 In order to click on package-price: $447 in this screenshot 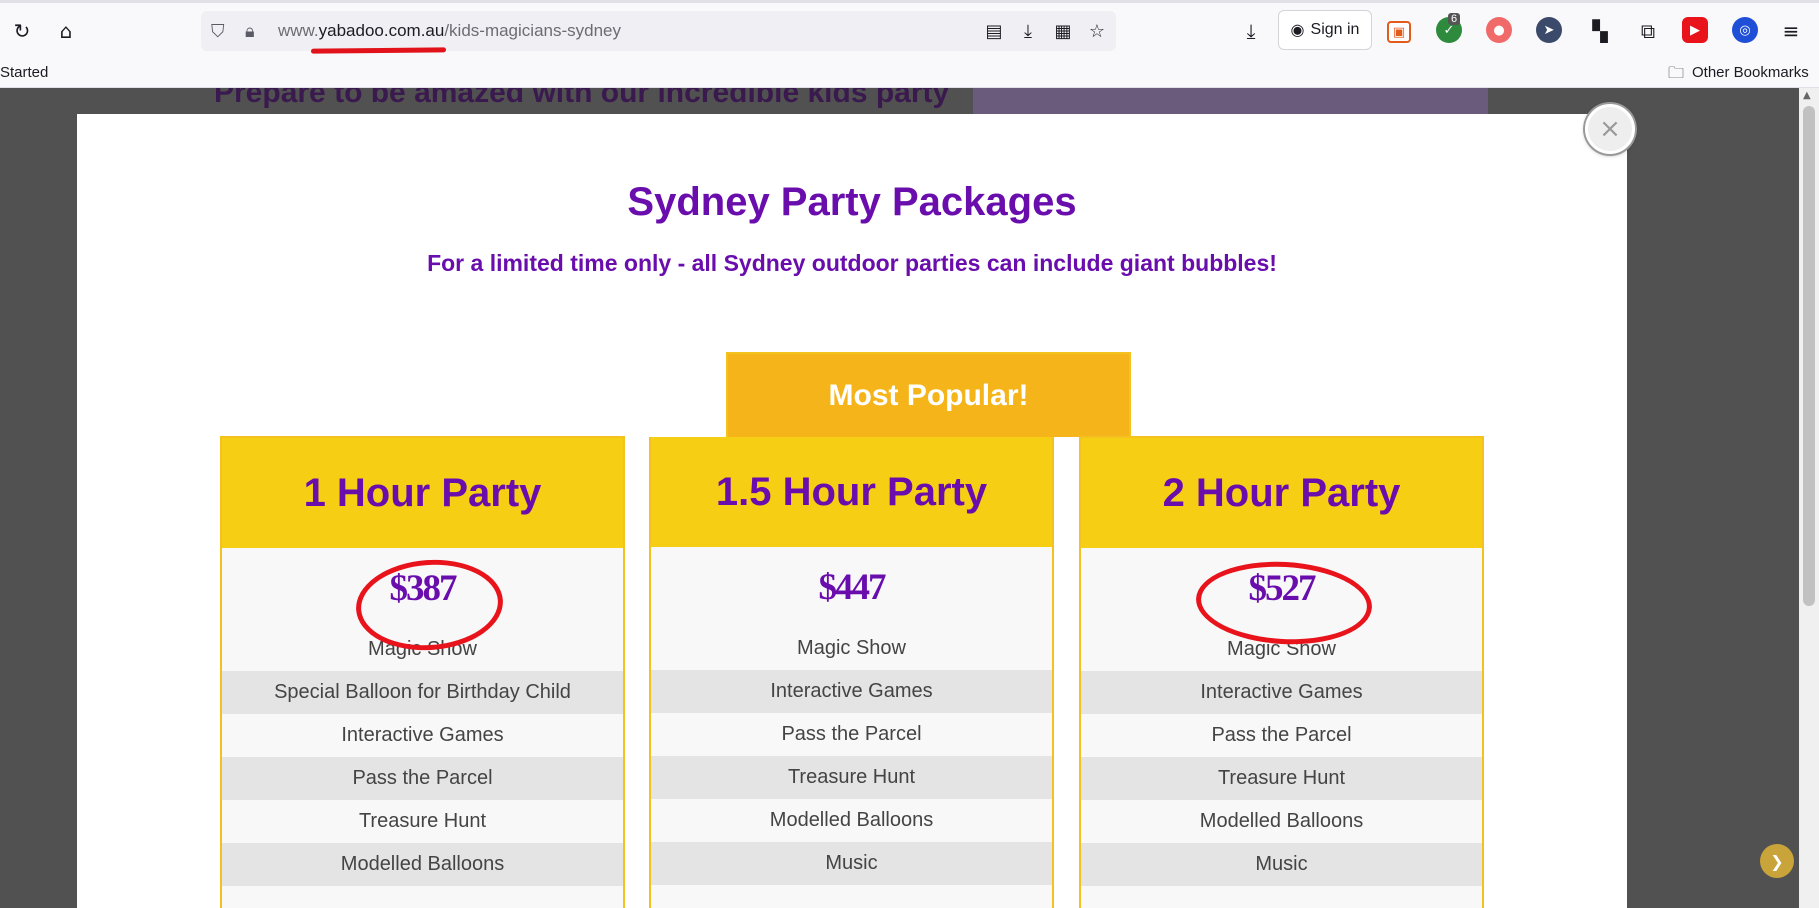, I will do `click(851, 587)`.